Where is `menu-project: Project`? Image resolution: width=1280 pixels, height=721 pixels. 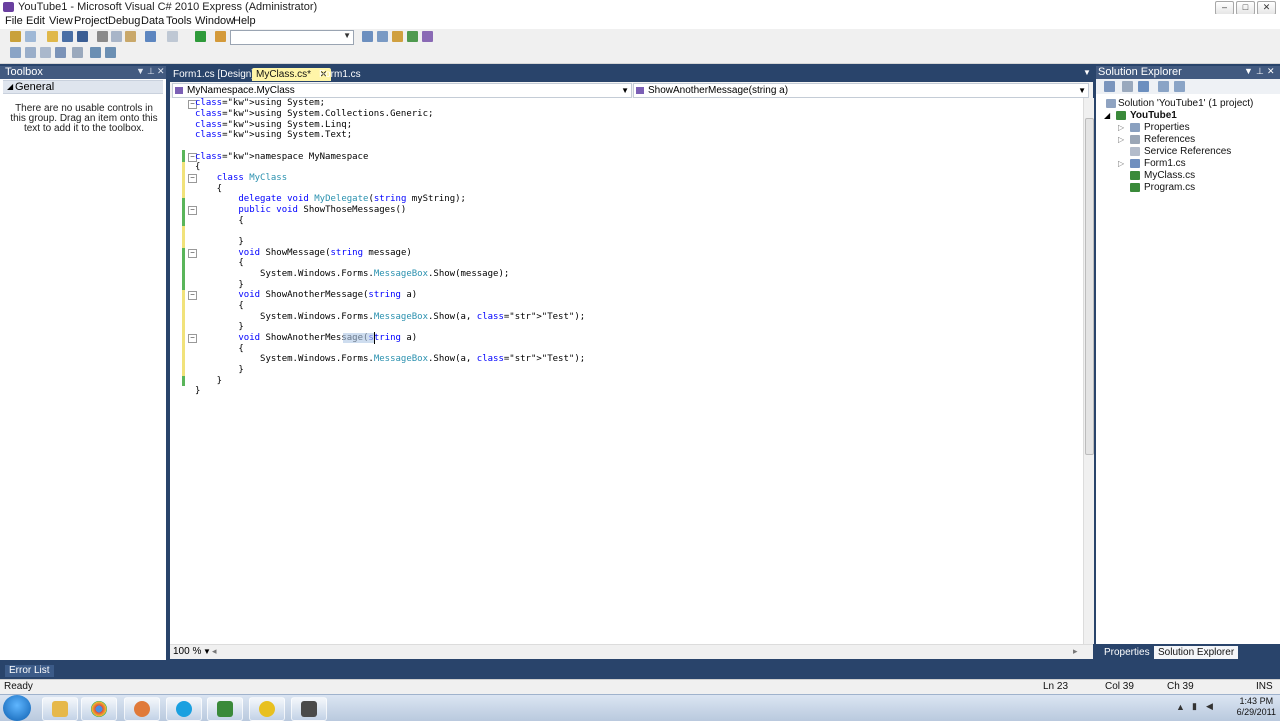
menu-project: Project is located at coordinates (91, 21).